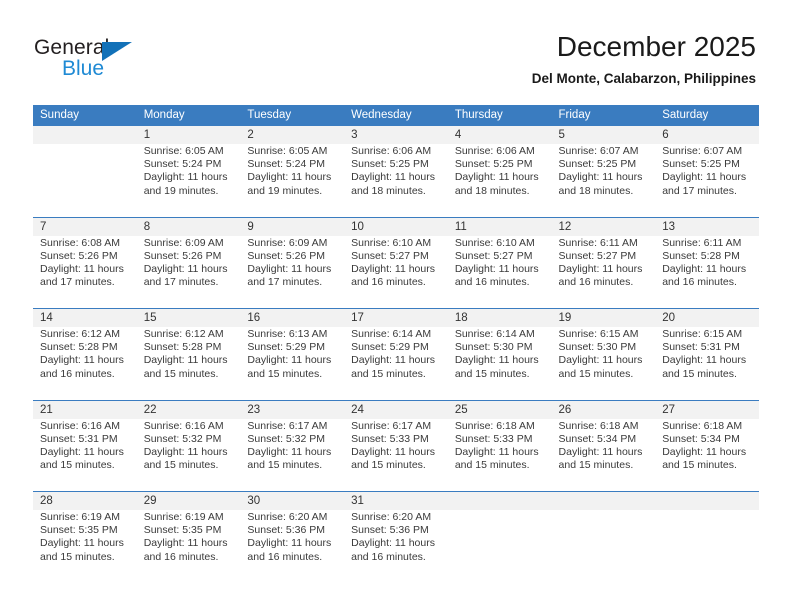 The height and width of the screenshot is (612, 792). I want to click on sunrise-text: Sunrise: 6:07 AM, so click(598, 151).